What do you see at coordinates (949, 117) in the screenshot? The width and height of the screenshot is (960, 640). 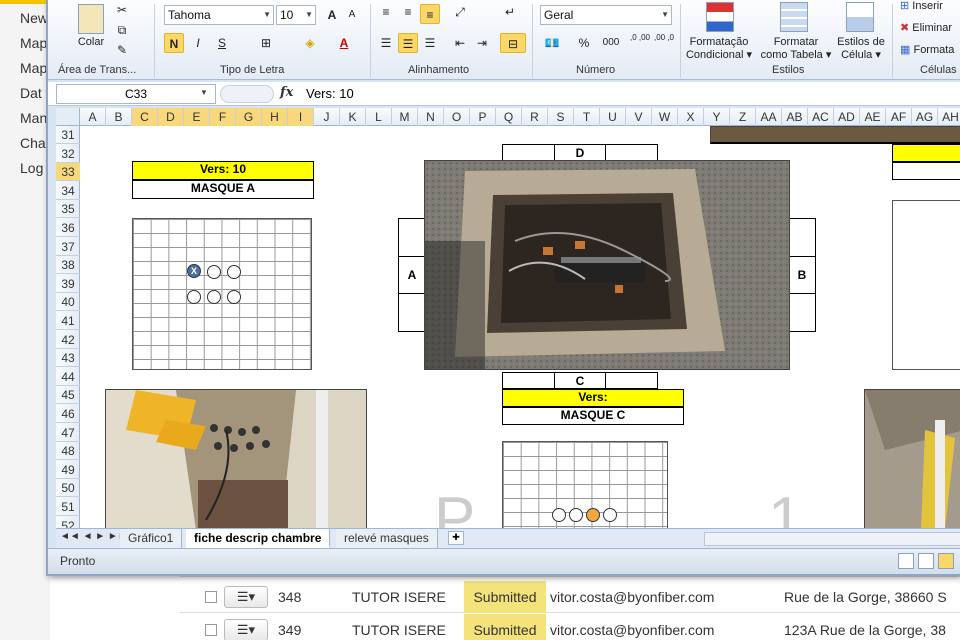 I see `column-header: AH` at bounding box center [949, 117].